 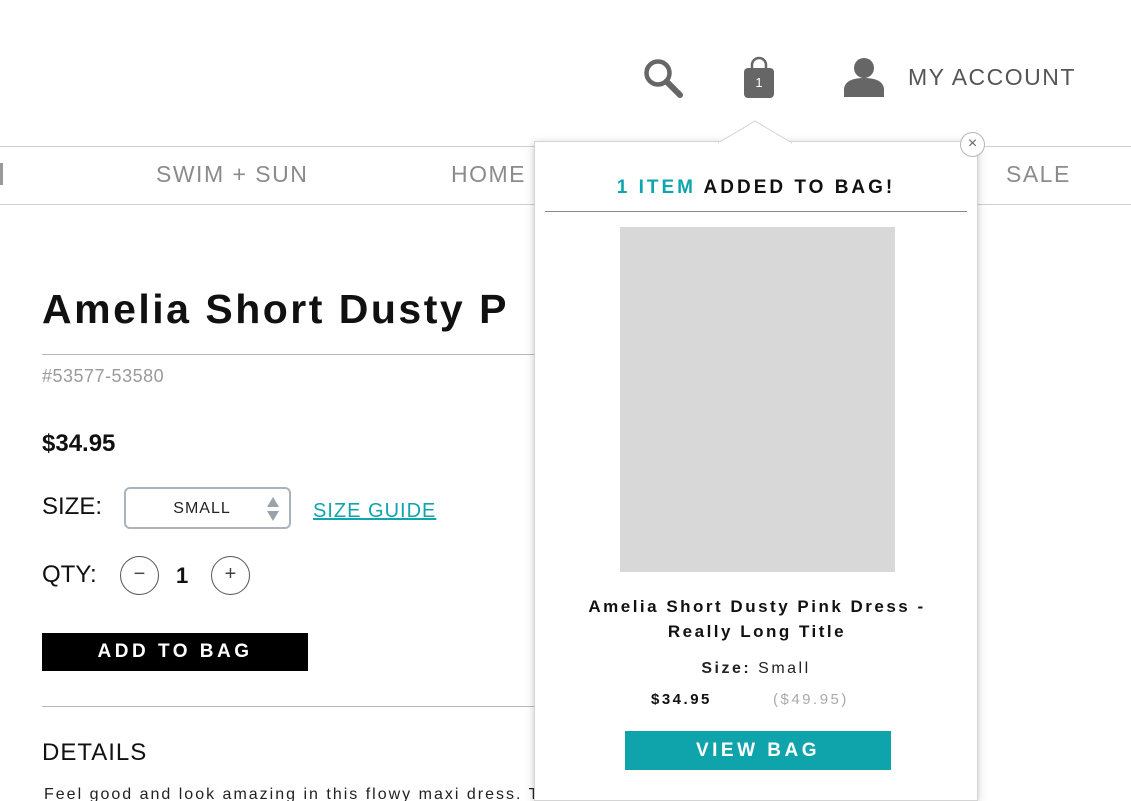 What do you see at coordinates (488, 174) in the screenshot?
I see `nav-item-home: HOME` at bounding box center [488, 174].